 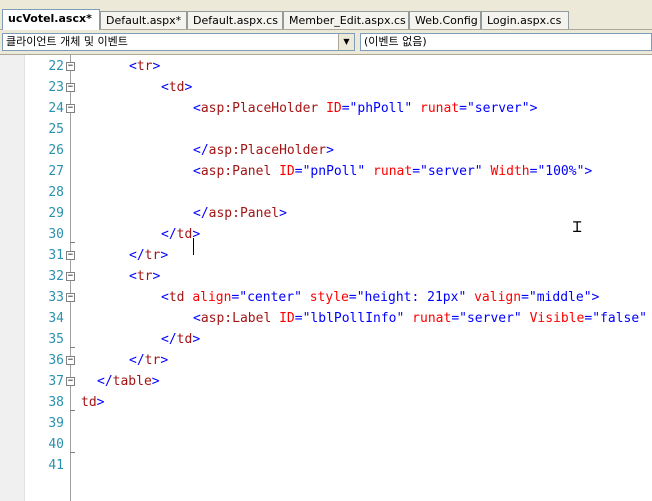 I want to click on code-token: valign, so click(x=498, y=297).